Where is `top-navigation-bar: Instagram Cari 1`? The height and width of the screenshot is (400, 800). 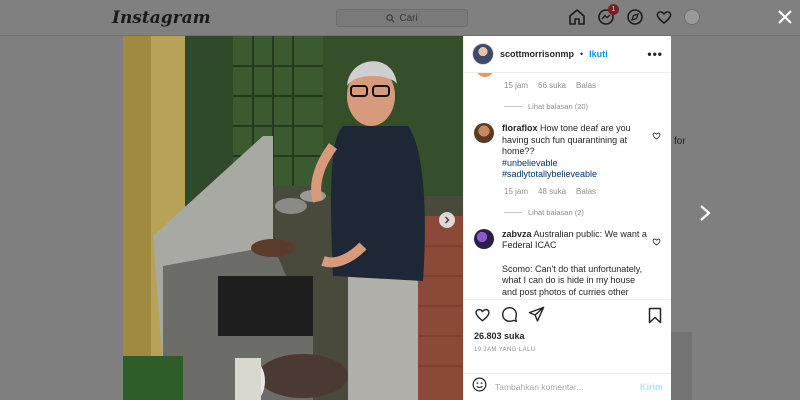
top-navigation-bar: Instagram Cari 1 is located at coordinates (400, 18).